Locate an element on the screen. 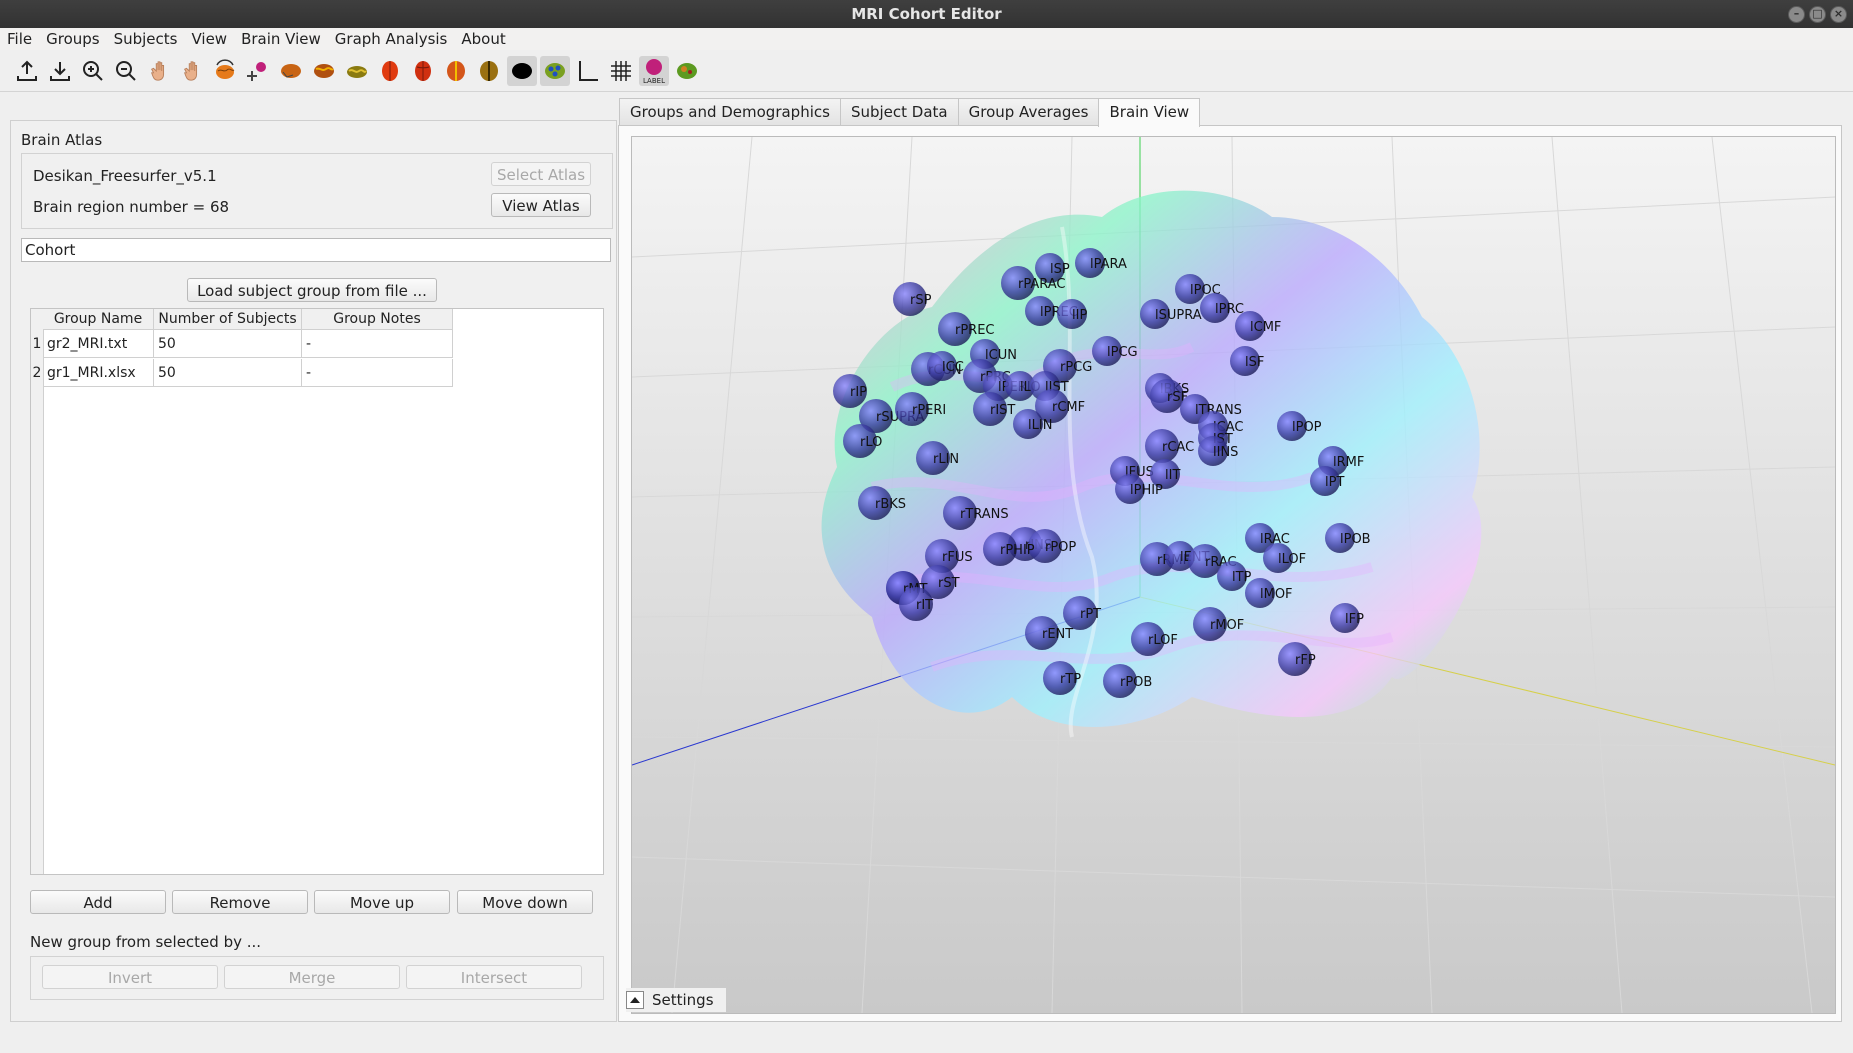 The image size is (1853, 1053). move-down-button: Move down is located at coordinates (525, 902).